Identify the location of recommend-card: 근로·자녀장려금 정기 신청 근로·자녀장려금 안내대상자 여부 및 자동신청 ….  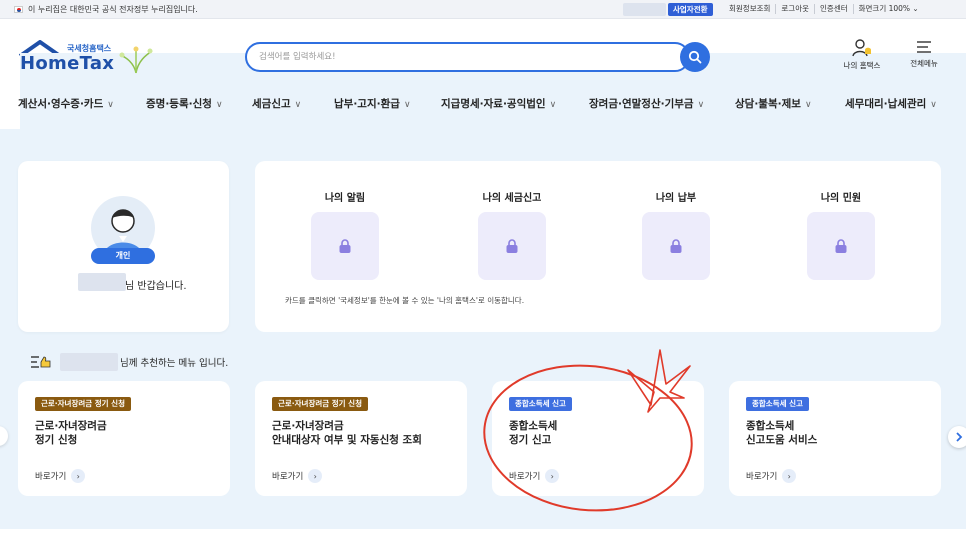
(361, 438).